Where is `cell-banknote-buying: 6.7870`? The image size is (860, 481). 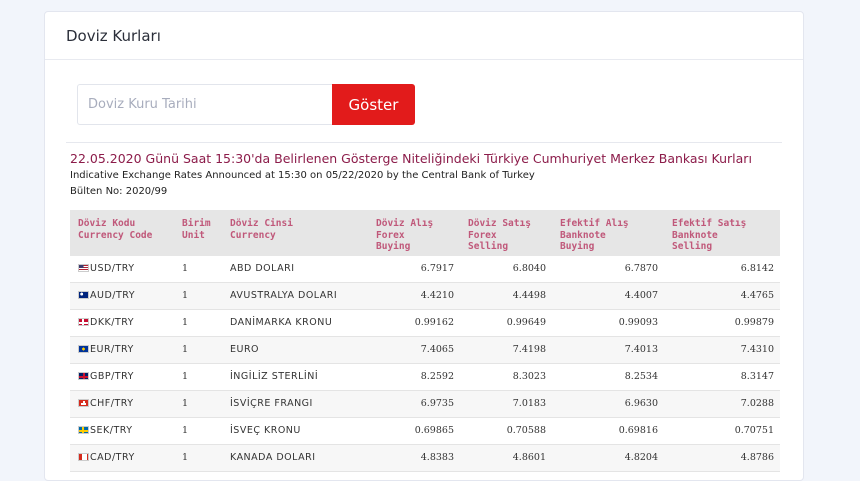 cell-banknote-buying: 6.7870 is located at coordinates (608, 269).